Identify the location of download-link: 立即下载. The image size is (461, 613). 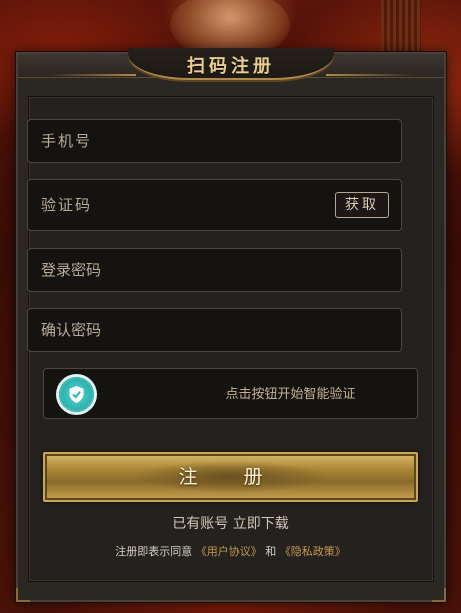
(261, 524).